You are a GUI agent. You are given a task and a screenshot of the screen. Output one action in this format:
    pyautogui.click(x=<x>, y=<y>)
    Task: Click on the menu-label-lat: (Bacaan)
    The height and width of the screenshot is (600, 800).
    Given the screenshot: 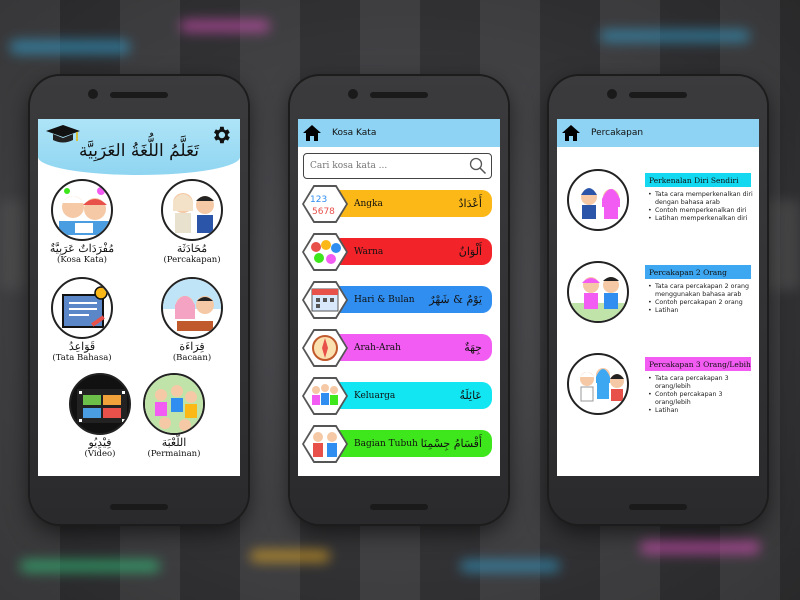 What is the action you would take?
    pyautogui.click(x=192, y=358)
    